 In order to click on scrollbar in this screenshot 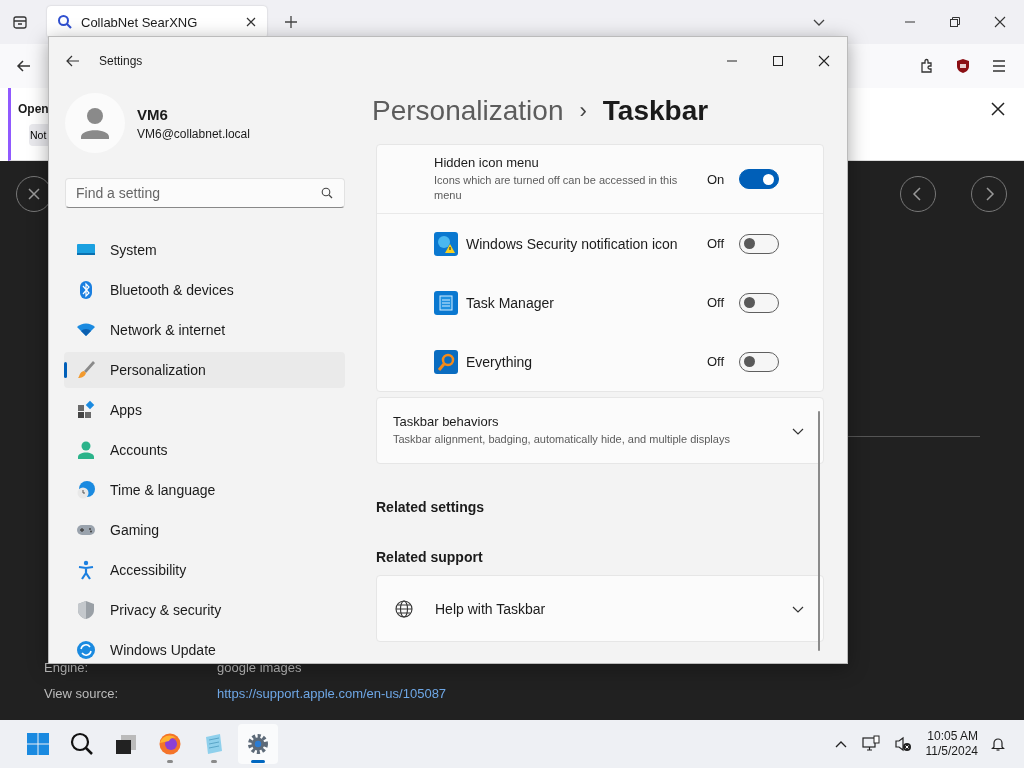, I will do `click(819, 531)`.